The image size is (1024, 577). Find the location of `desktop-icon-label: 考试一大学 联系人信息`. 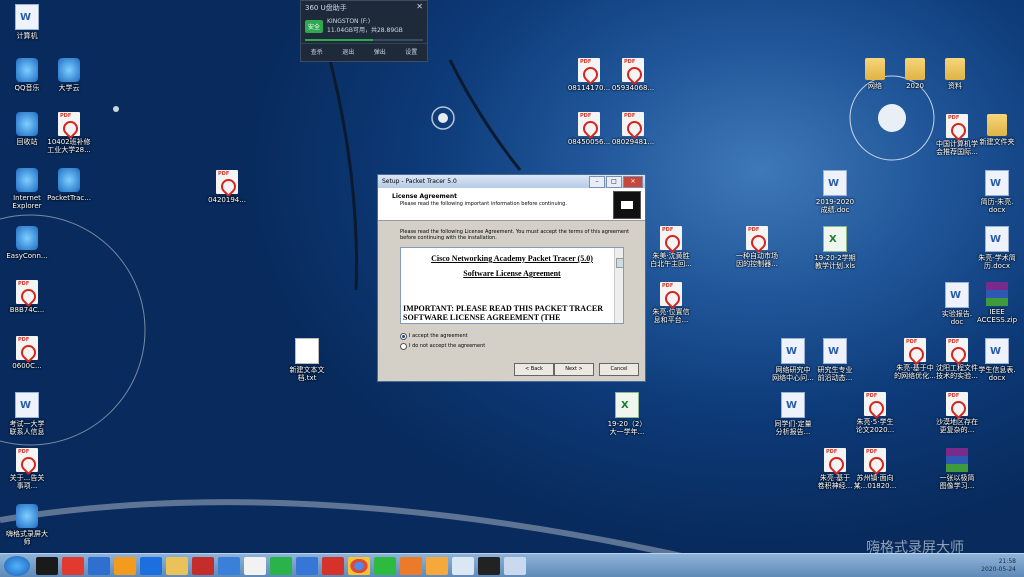

desktop-icon-label: 考试一大学 联系人信息 is located at coordinates (27, 428).